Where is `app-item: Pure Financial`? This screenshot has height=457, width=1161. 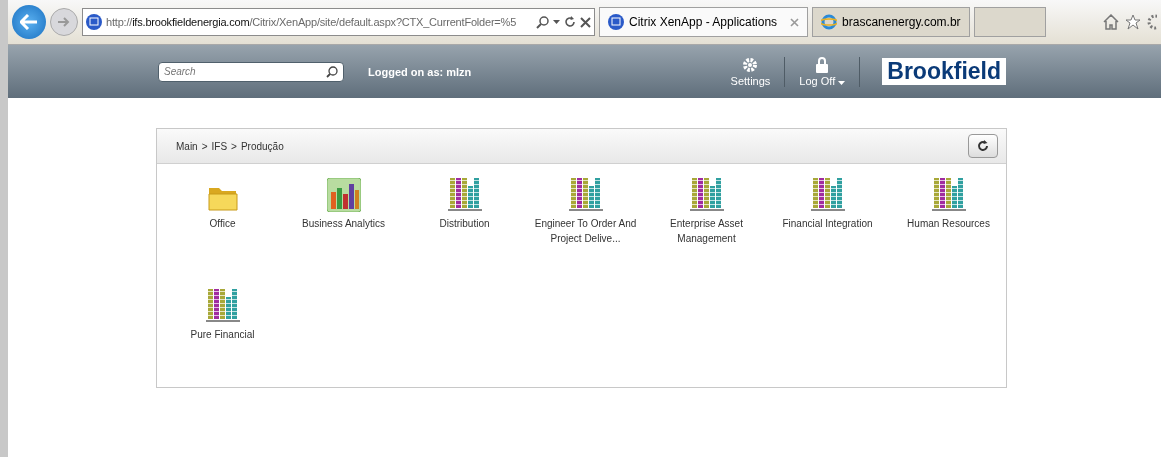 app-item: Pure Financial is located at coordinates (222, 334).